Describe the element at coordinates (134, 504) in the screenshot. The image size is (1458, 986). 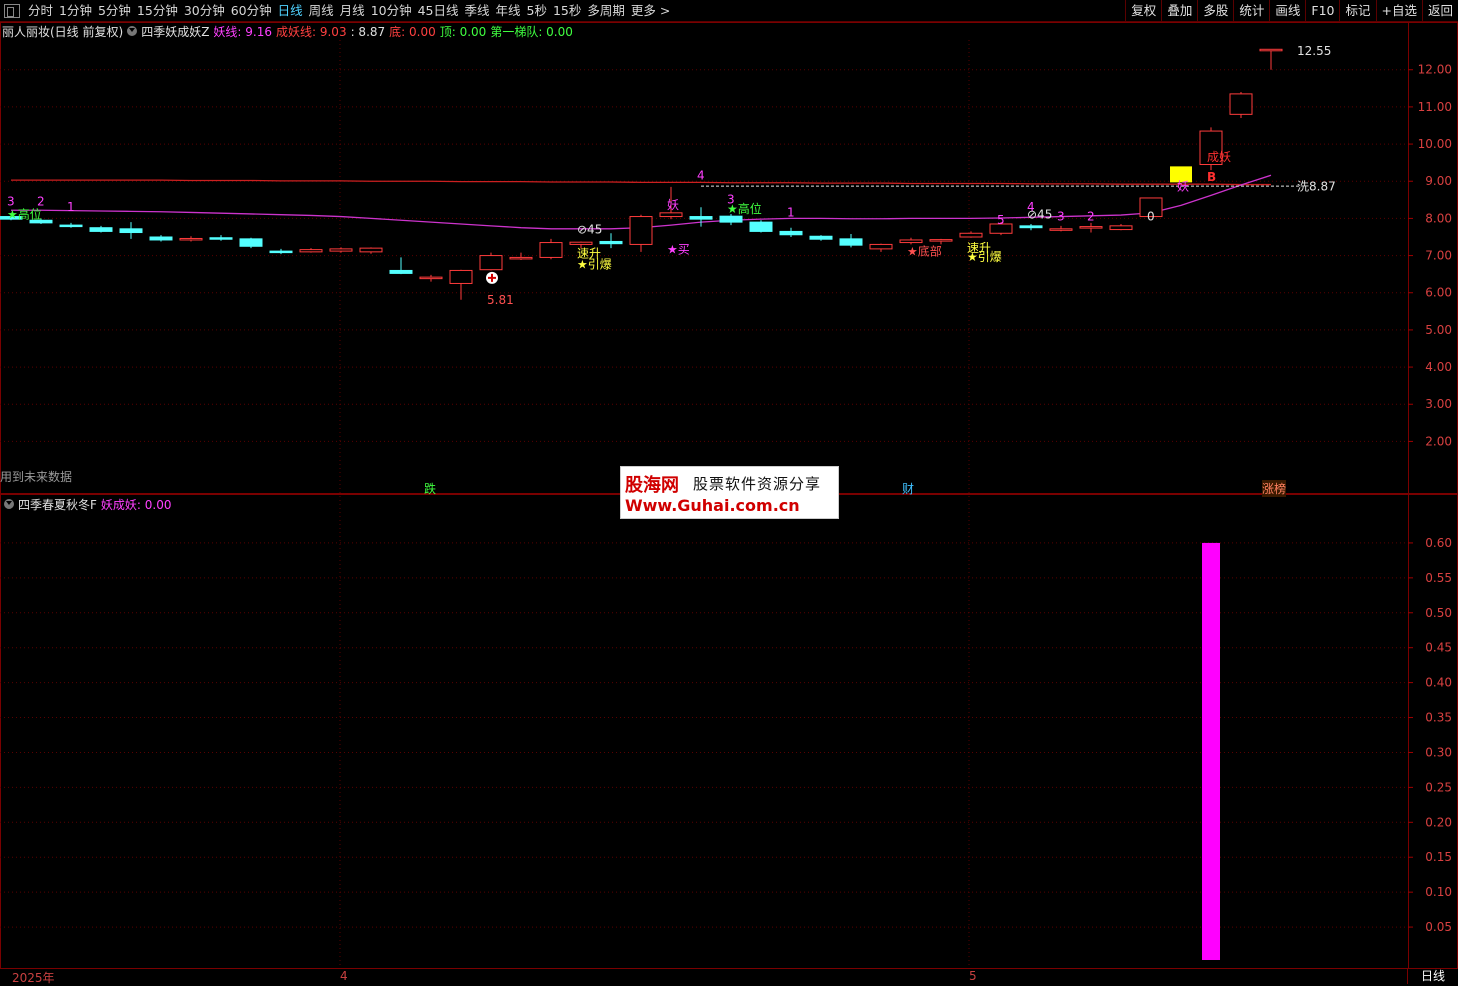
I see `sub-indicator-values: 妖成妖: 0.00` at that location.